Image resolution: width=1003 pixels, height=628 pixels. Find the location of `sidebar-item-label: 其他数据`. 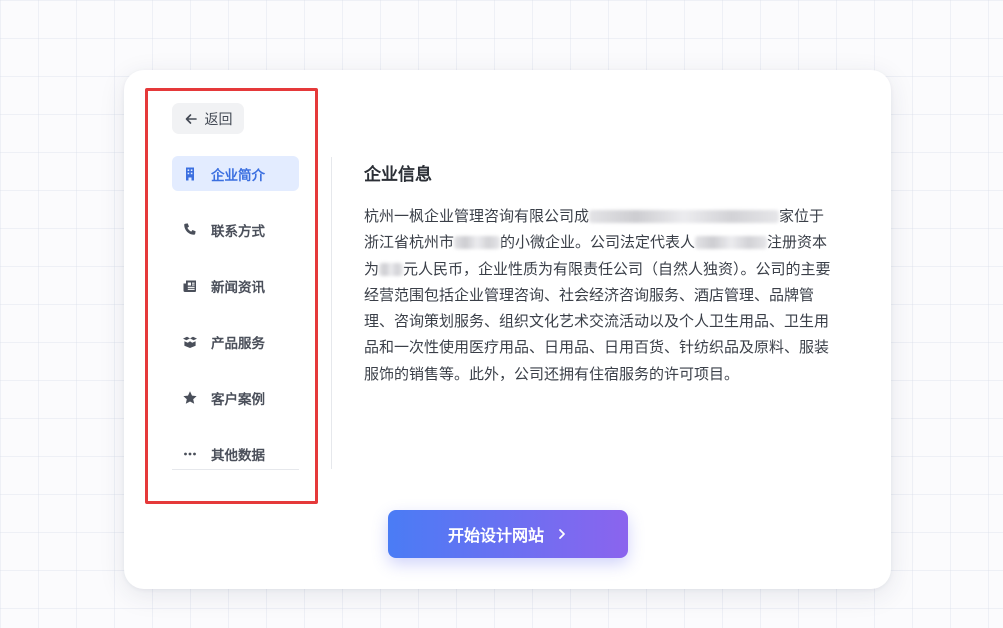

sidebar-item-label: 其他数据 is located at coordinates (238, 455).